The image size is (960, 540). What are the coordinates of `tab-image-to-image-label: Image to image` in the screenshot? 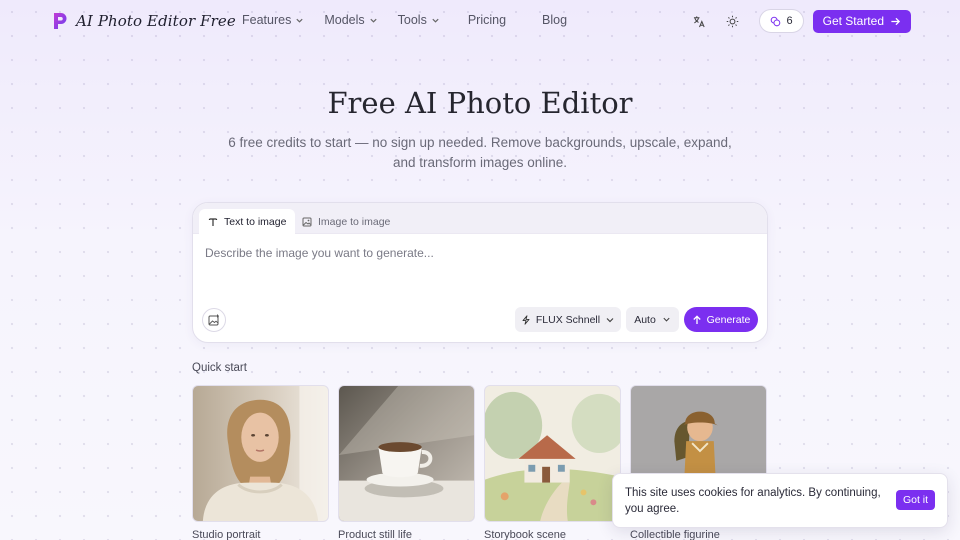 It's located at (354, 221).